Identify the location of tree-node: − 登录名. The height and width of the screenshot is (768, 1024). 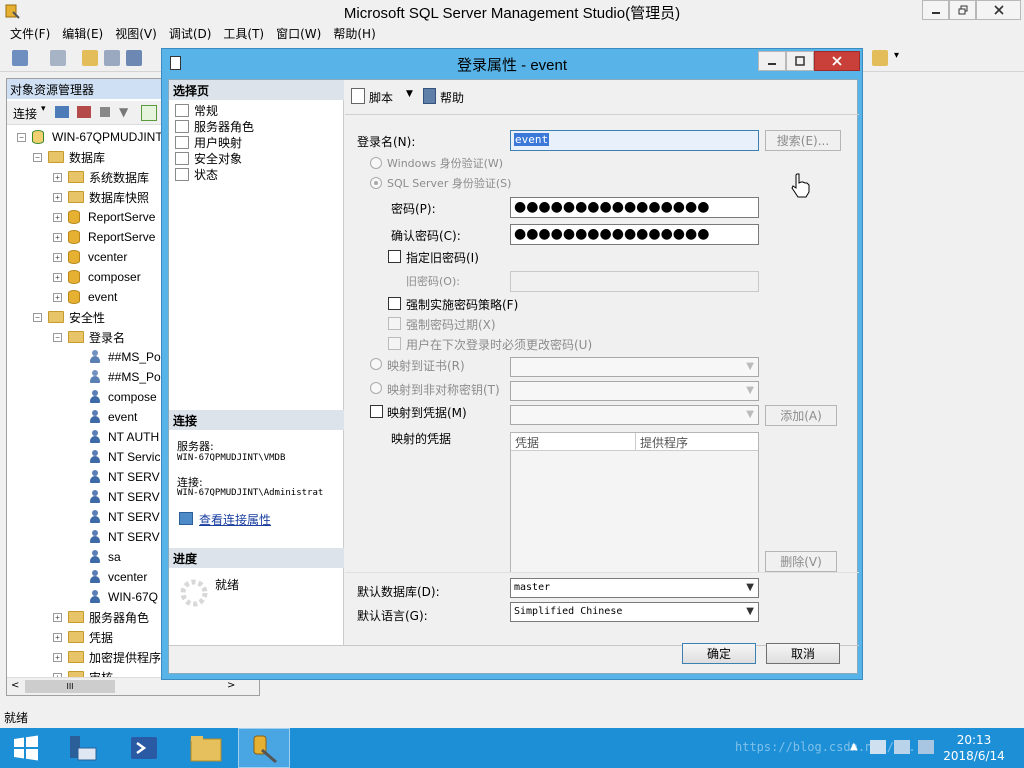
(89, 337).